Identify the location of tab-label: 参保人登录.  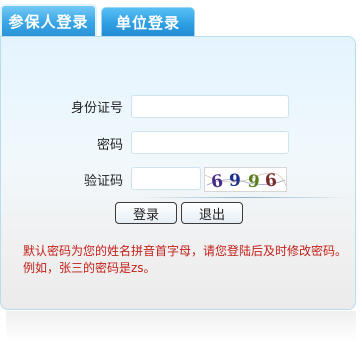
(48, 21).